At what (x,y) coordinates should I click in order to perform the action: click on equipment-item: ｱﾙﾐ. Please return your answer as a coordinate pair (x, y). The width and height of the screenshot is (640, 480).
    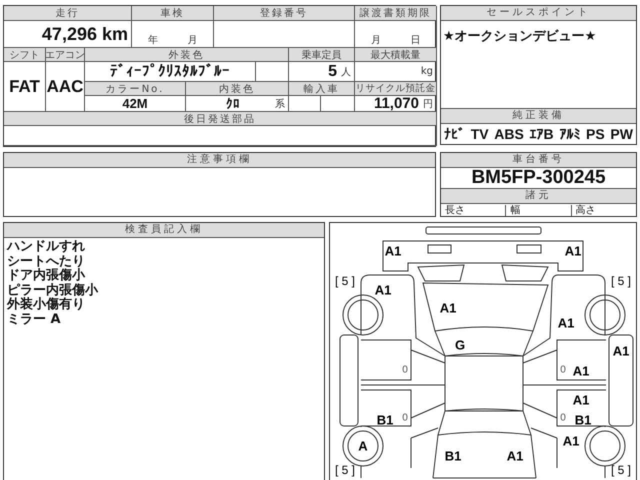
    Looking at the image, I should click on (569, 134).